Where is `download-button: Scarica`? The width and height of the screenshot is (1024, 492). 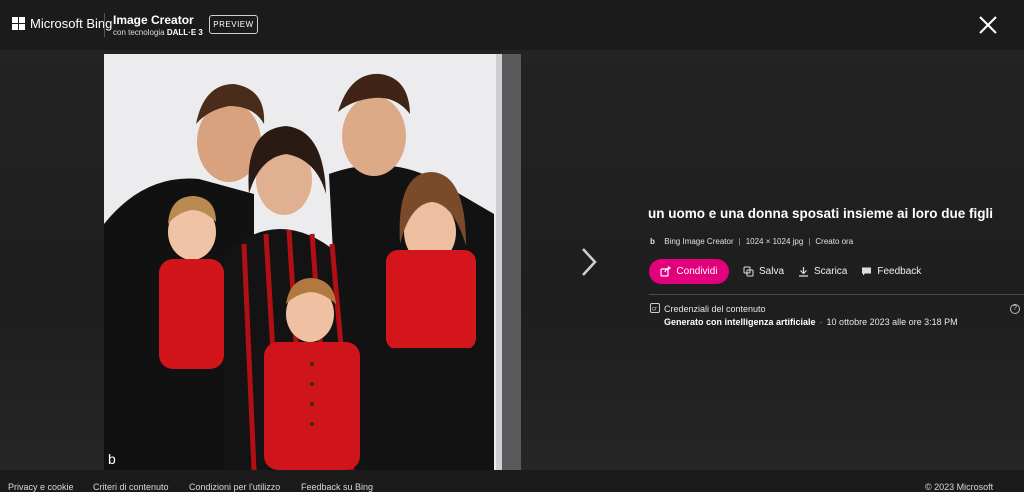 download-button: Scarica is located at coordinates (822, 271).